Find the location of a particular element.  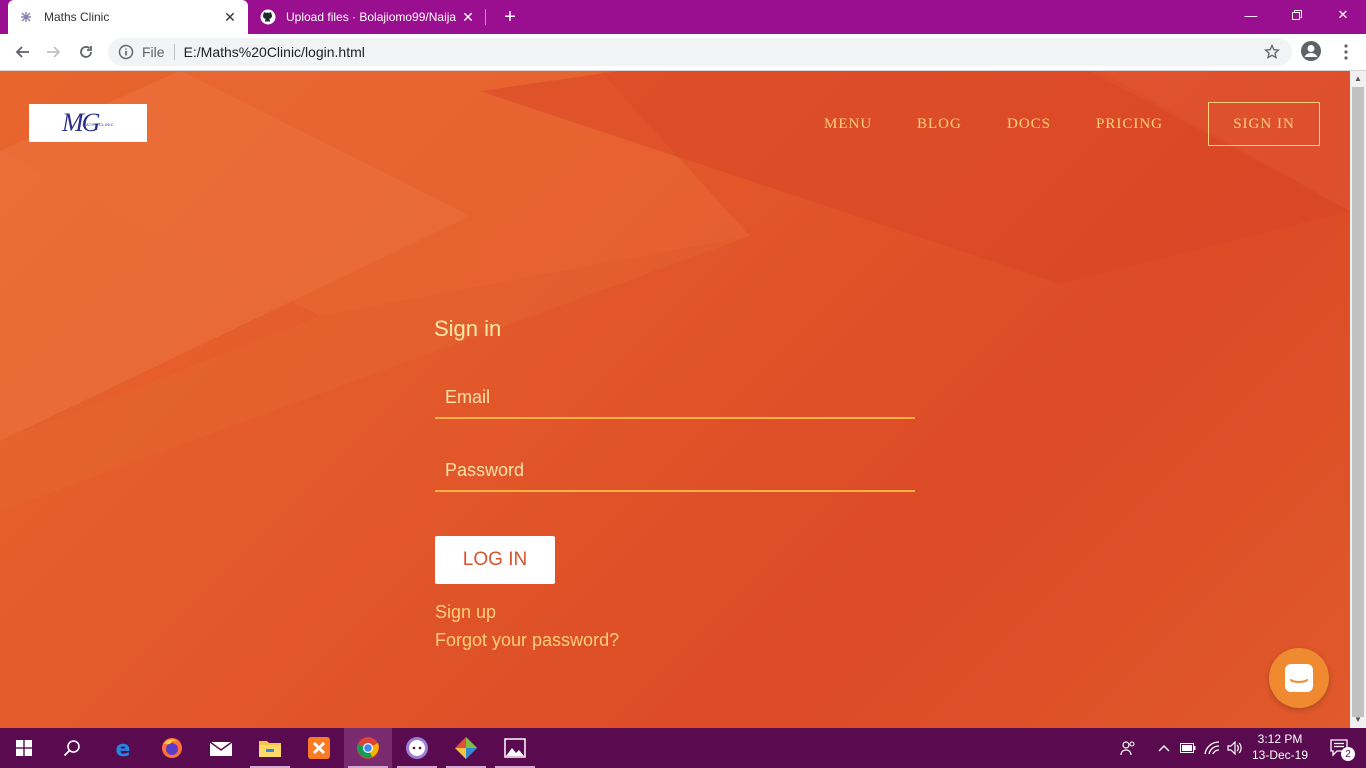

email-field-wrapper is located at coordinates (675, 398).